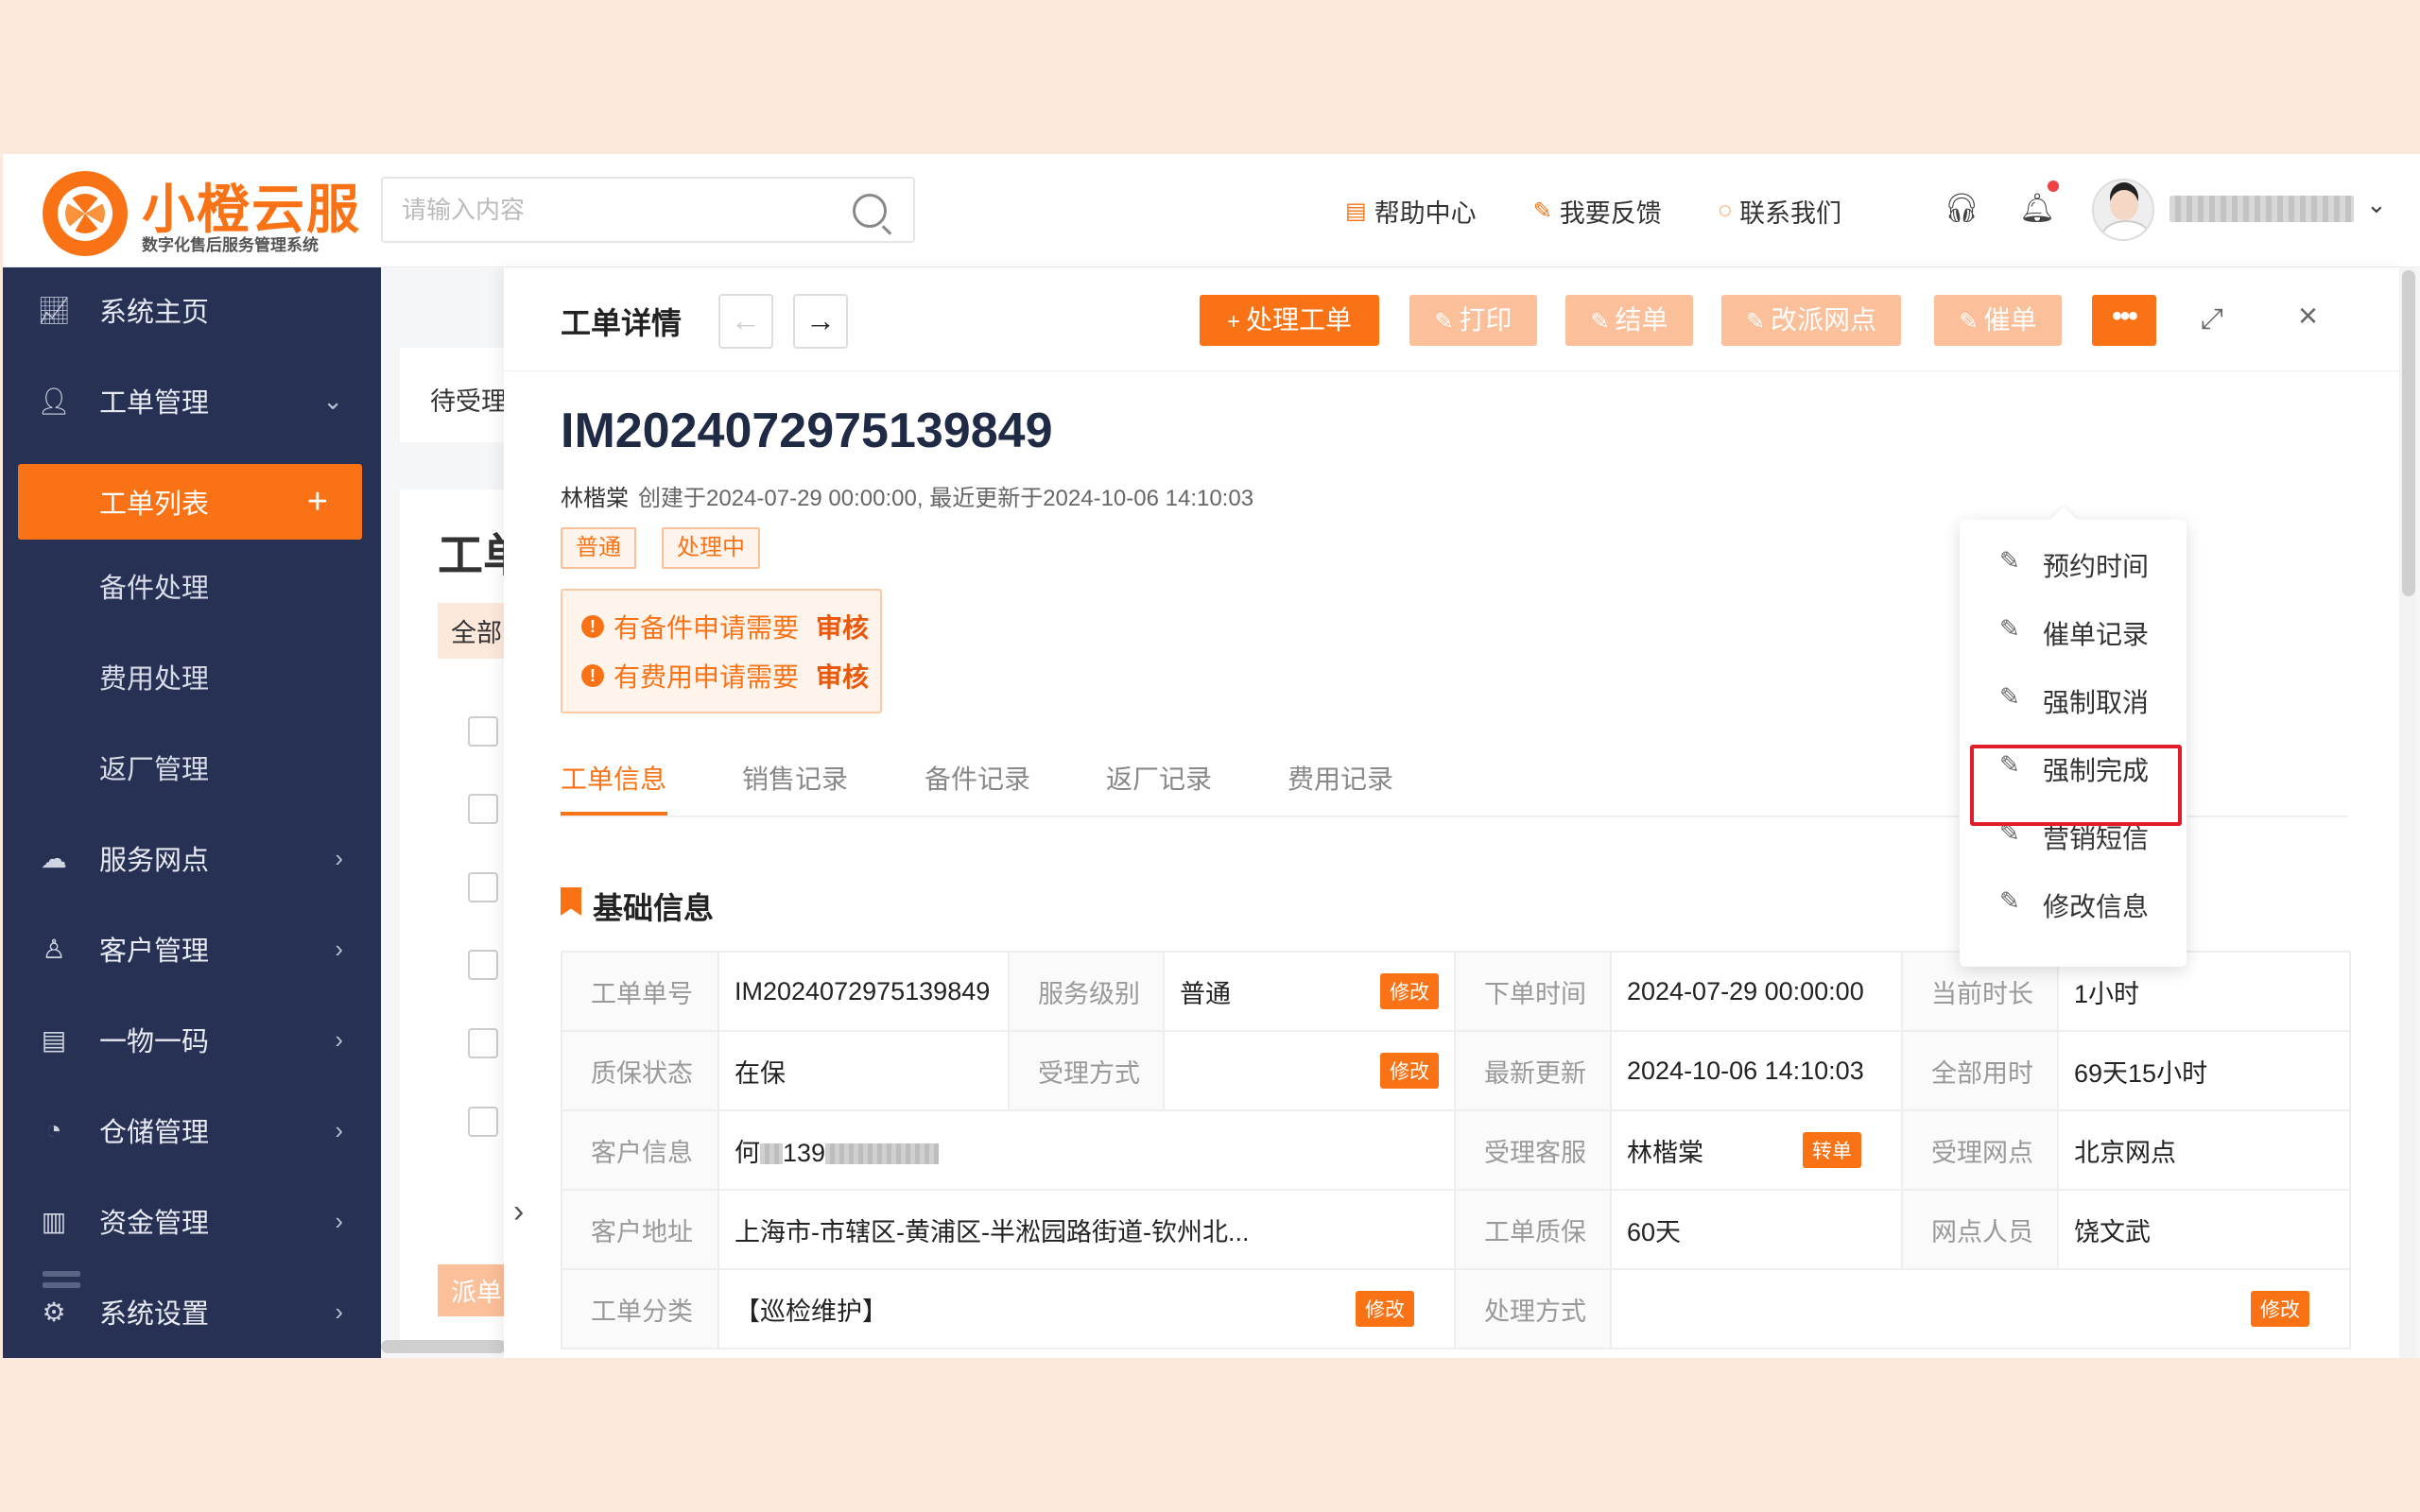 This screenshot has height=1512, width=2420. What do you see at coordinates (154, 1133) in the screenshot?
I see `sidebar-item-label: 仓储管理` at bounding box center [154, 1133].